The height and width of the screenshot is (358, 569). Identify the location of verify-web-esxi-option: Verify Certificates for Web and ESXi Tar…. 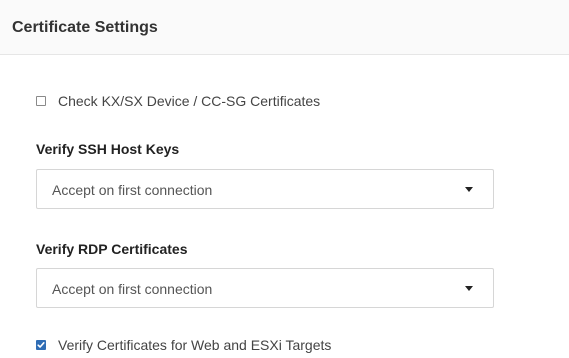
(183, 345).